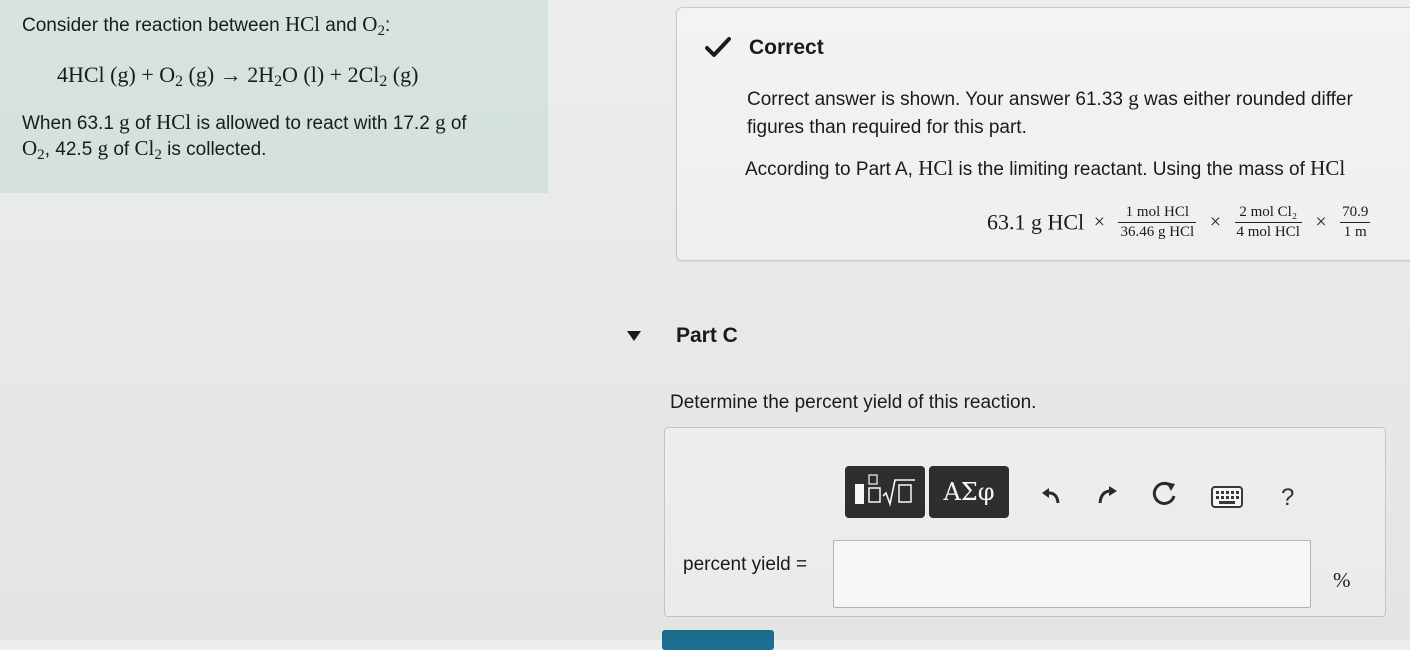  What do you see at coordinates (1287, 498) in the screenshot?
I see `help-button: ?` at bounding box center [1287, 498].